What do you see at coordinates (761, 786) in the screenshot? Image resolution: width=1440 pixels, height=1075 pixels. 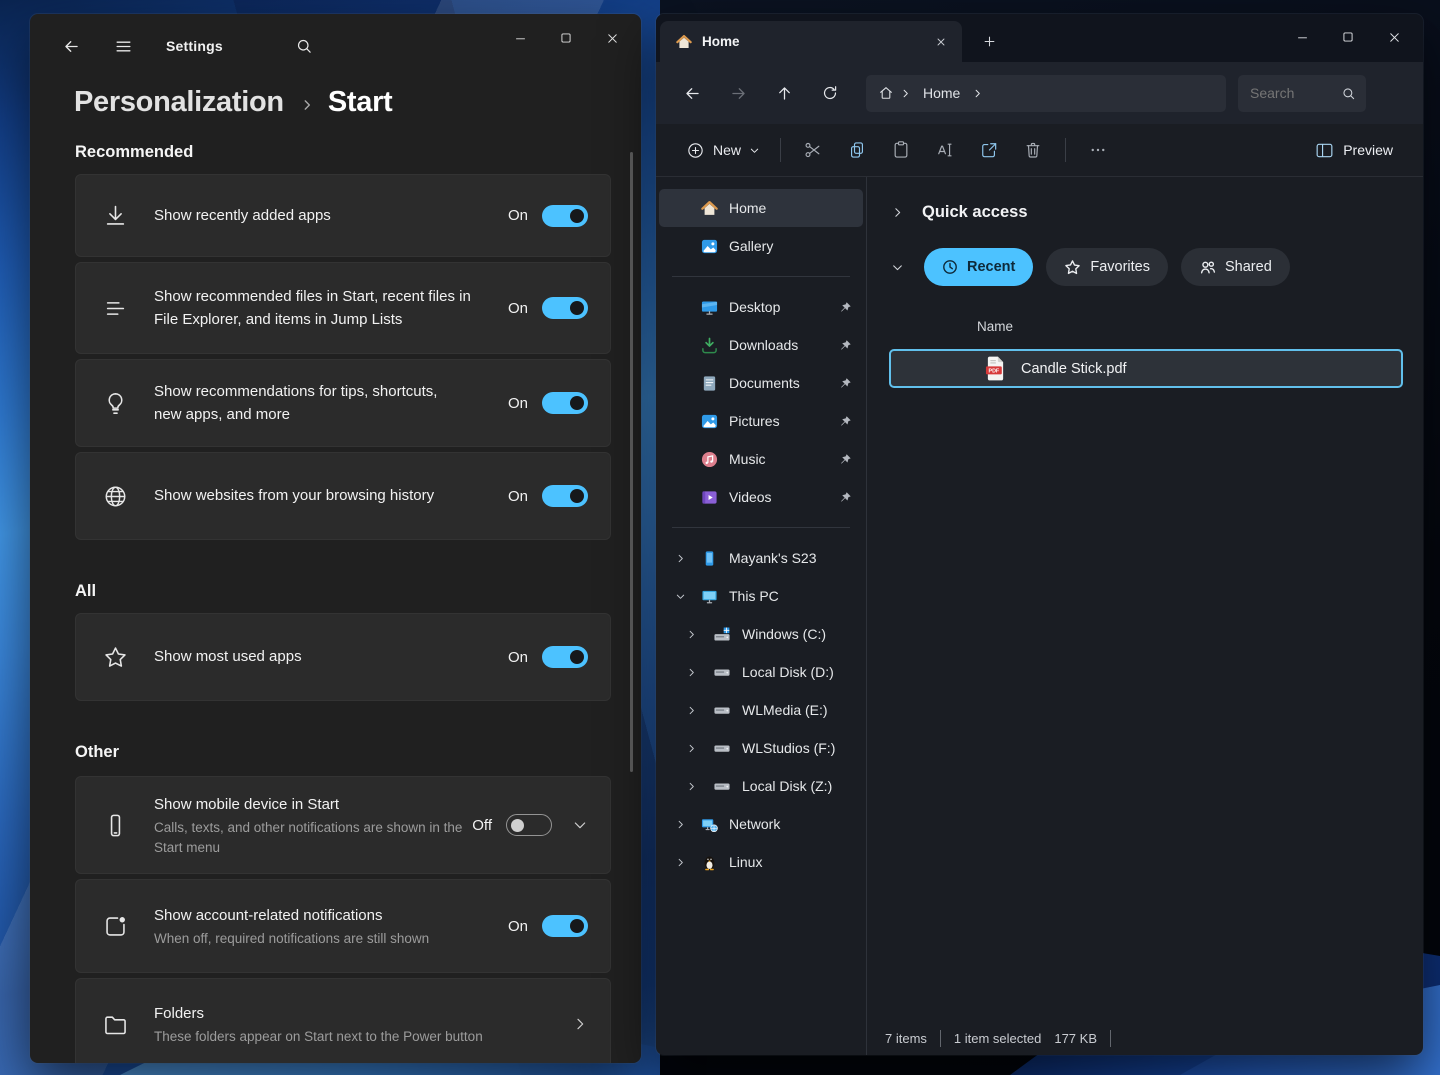 I see `sidebar-item-local-disk-z: Local Disk (Z:)` at bounding box center [761, 786].